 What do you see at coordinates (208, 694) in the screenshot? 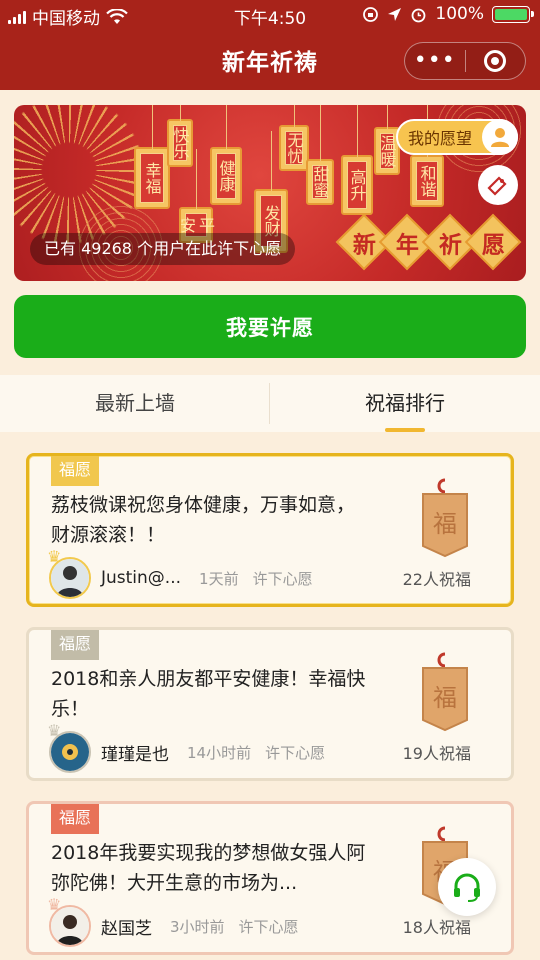
I see `wish-text: 2018和亲人朋友都平安健康！幸福快乐！` at bounding box center [208, 694].